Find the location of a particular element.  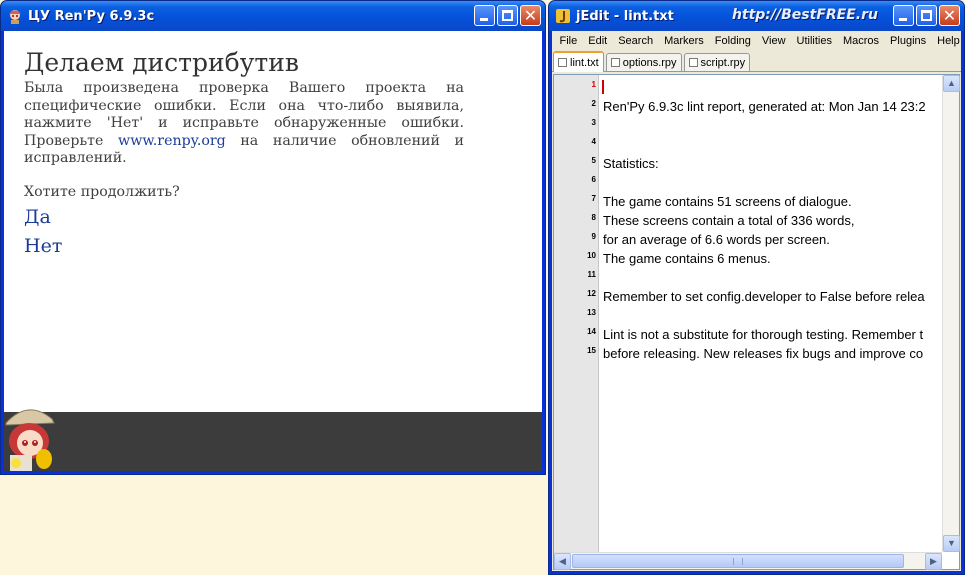

line-number: 14 is located at coordinates (591, 331).